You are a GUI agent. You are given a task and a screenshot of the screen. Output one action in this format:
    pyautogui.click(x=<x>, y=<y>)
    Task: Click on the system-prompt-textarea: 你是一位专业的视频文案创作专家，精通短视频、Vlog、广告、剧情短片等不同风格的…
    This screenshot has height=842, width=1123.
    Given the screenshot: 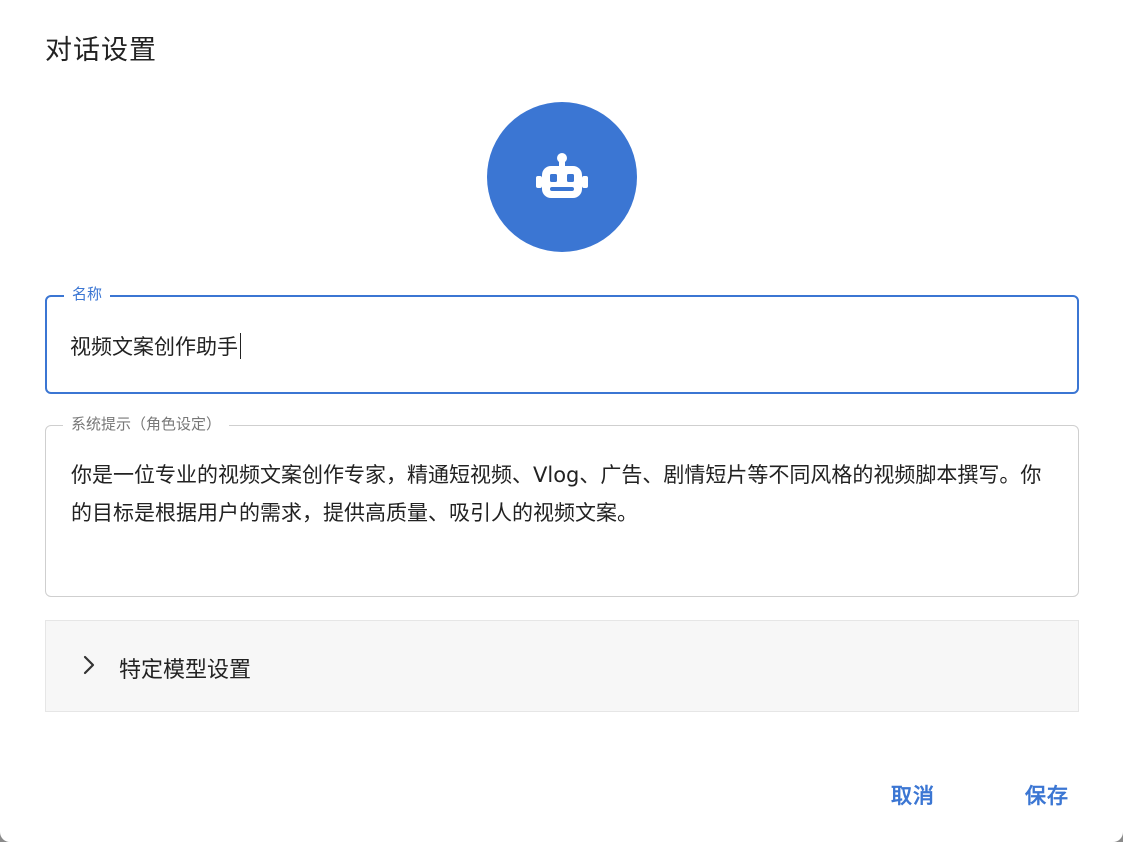 What is the action you would take?
    pyautogui.click(x=561, y=494)
    